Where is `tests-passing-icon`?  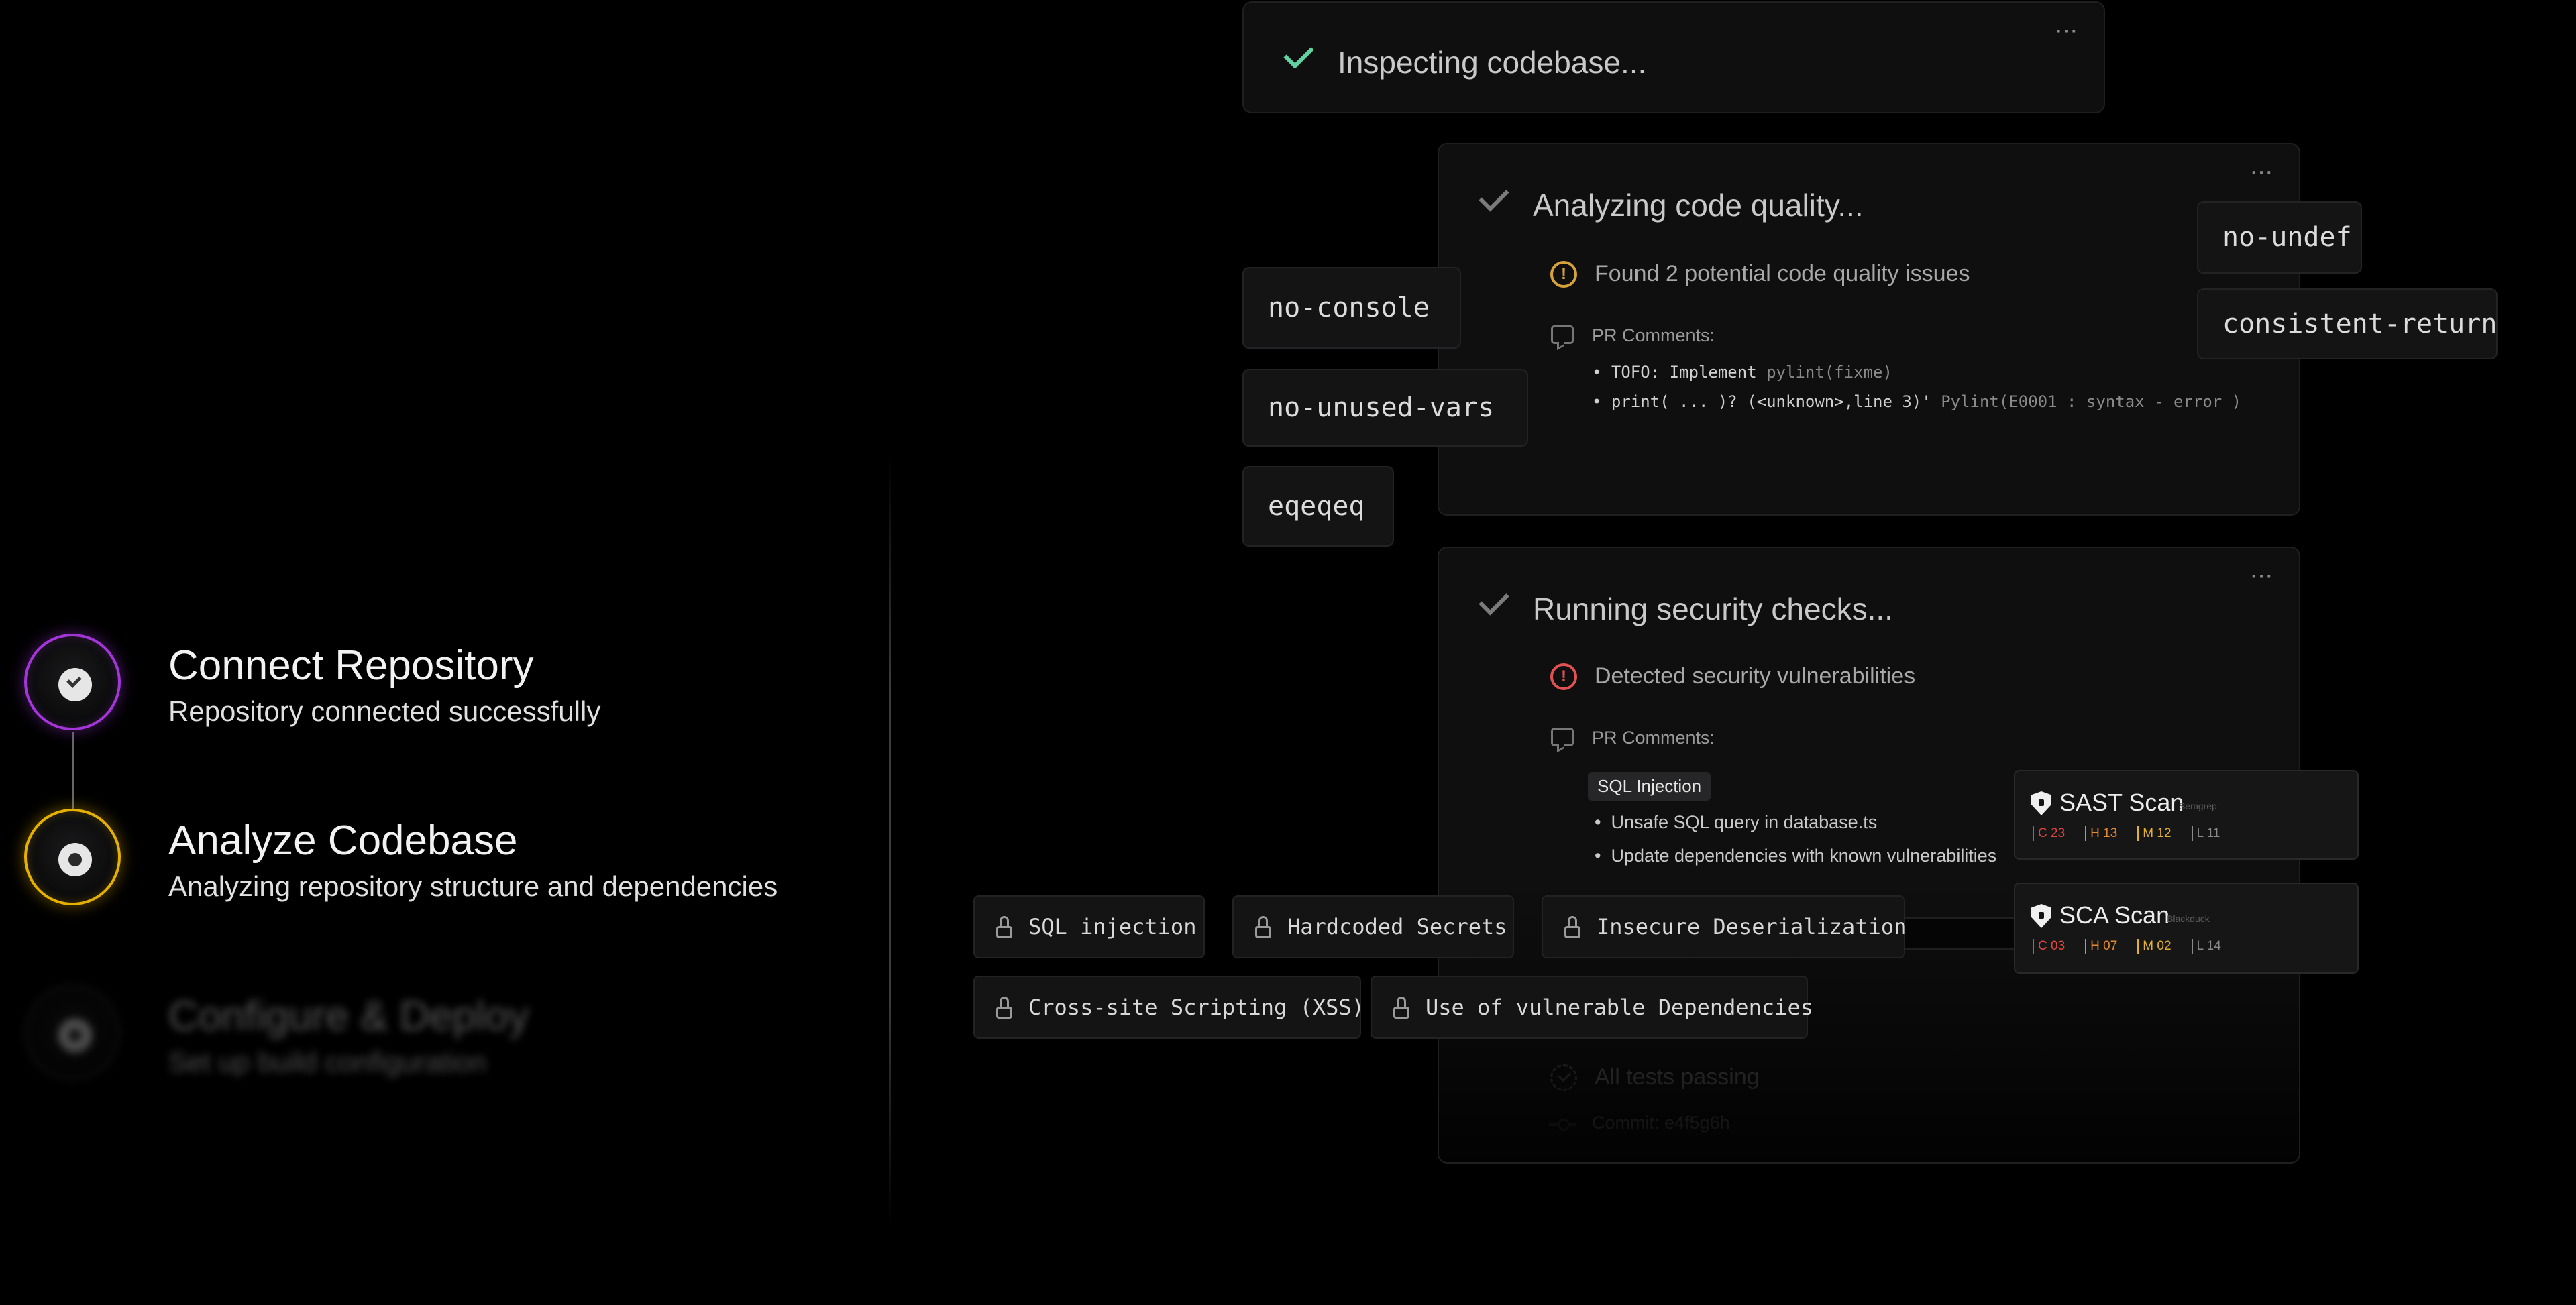
tests-passing-icon is located at coordinates (1563, 1077).